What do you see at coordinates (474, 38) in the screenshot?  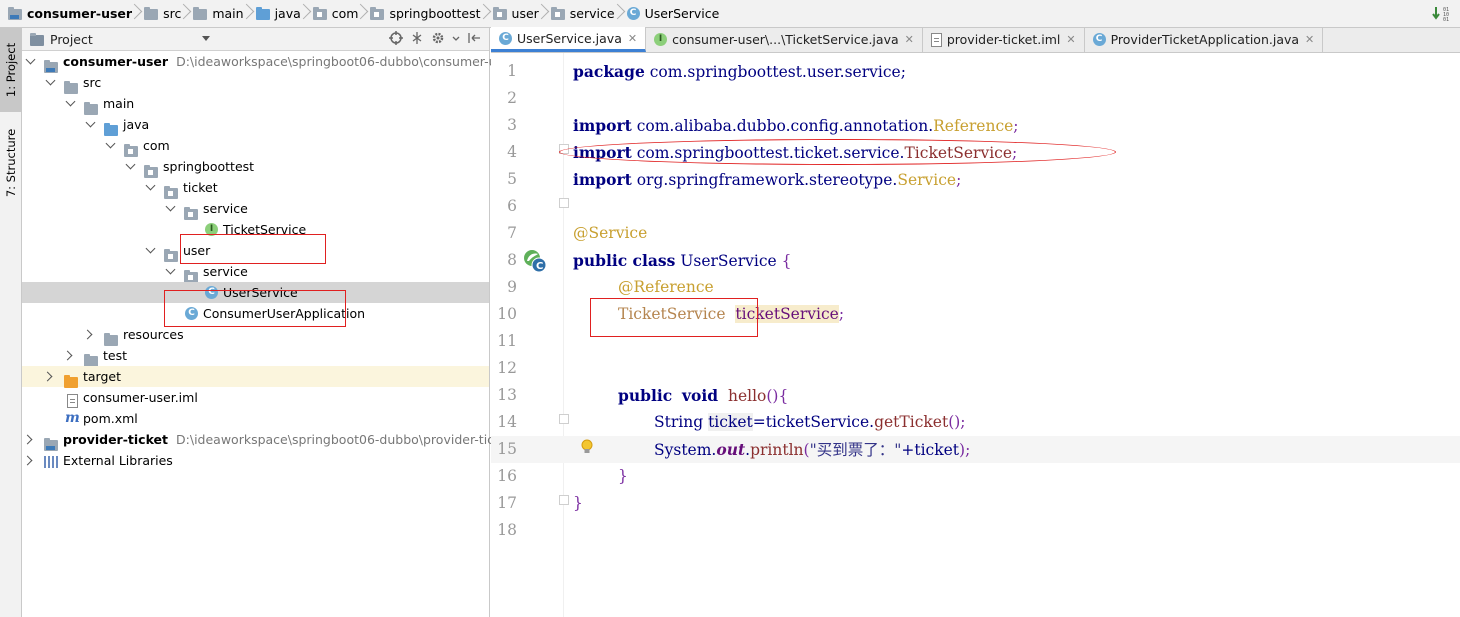 I see `hide-panel-icon` at bounding box center [474, 38].